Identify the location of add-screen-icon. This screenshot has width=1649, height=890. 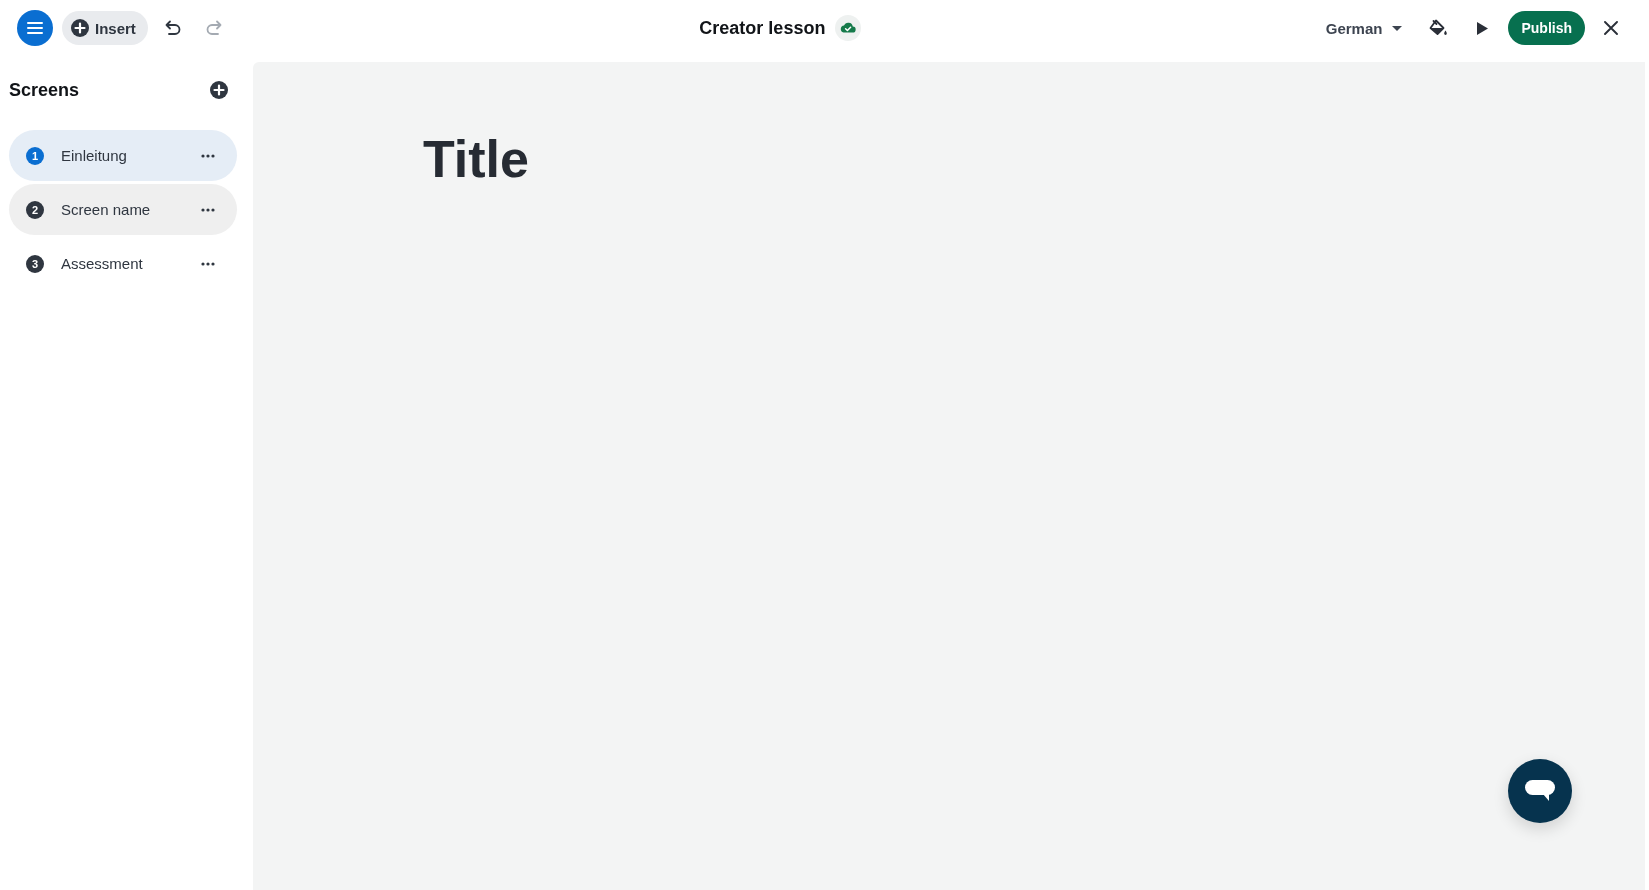
(219, 90).